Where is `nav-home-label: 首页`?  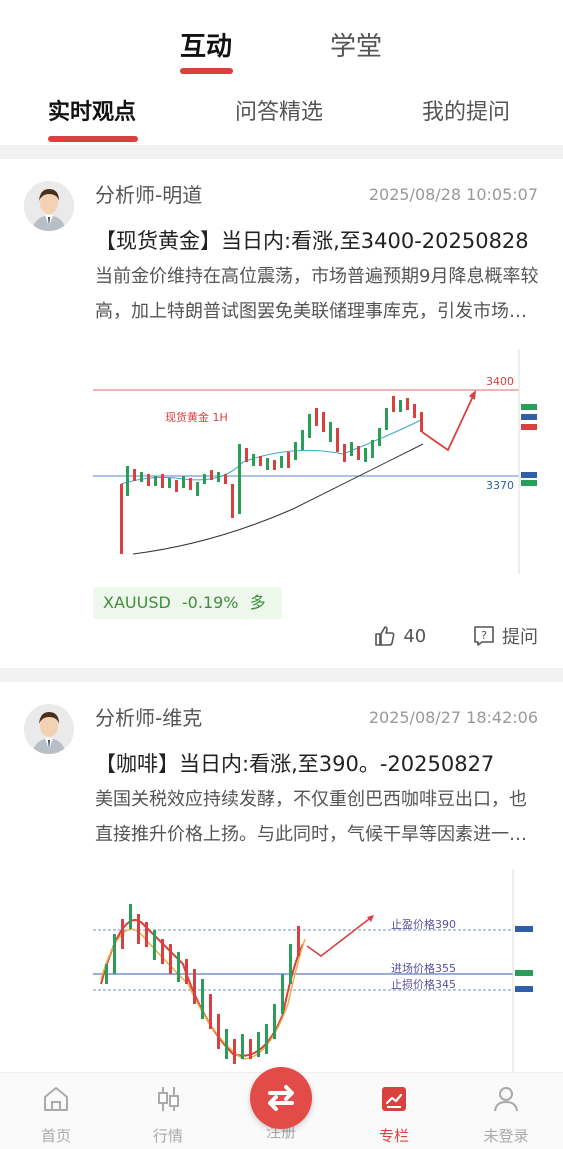 nav-home-label: 首页 is located at coordinates (55, 1136).